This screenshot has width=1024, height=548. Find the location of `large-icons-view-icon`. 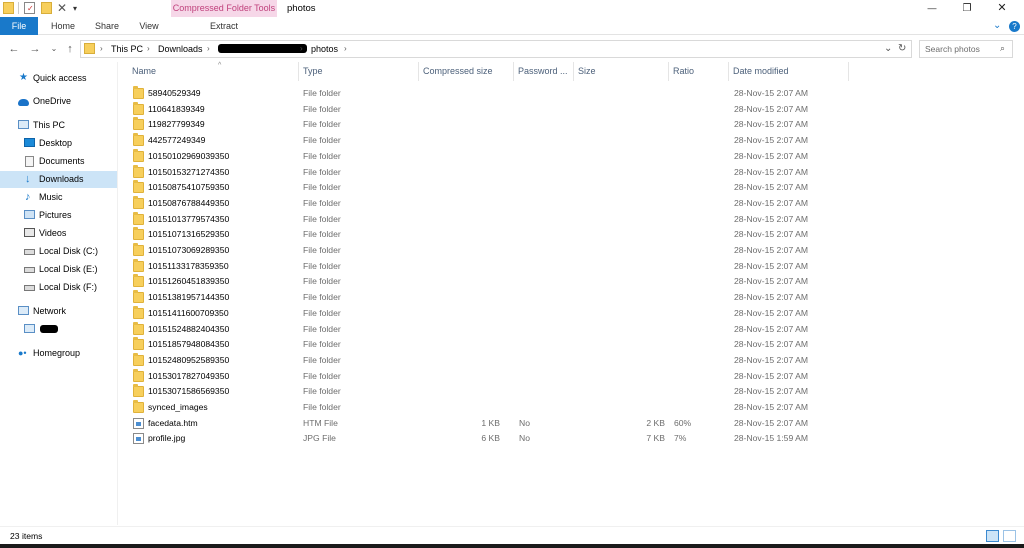

large-icons-view-icon is located at coordinates (1009, 536).